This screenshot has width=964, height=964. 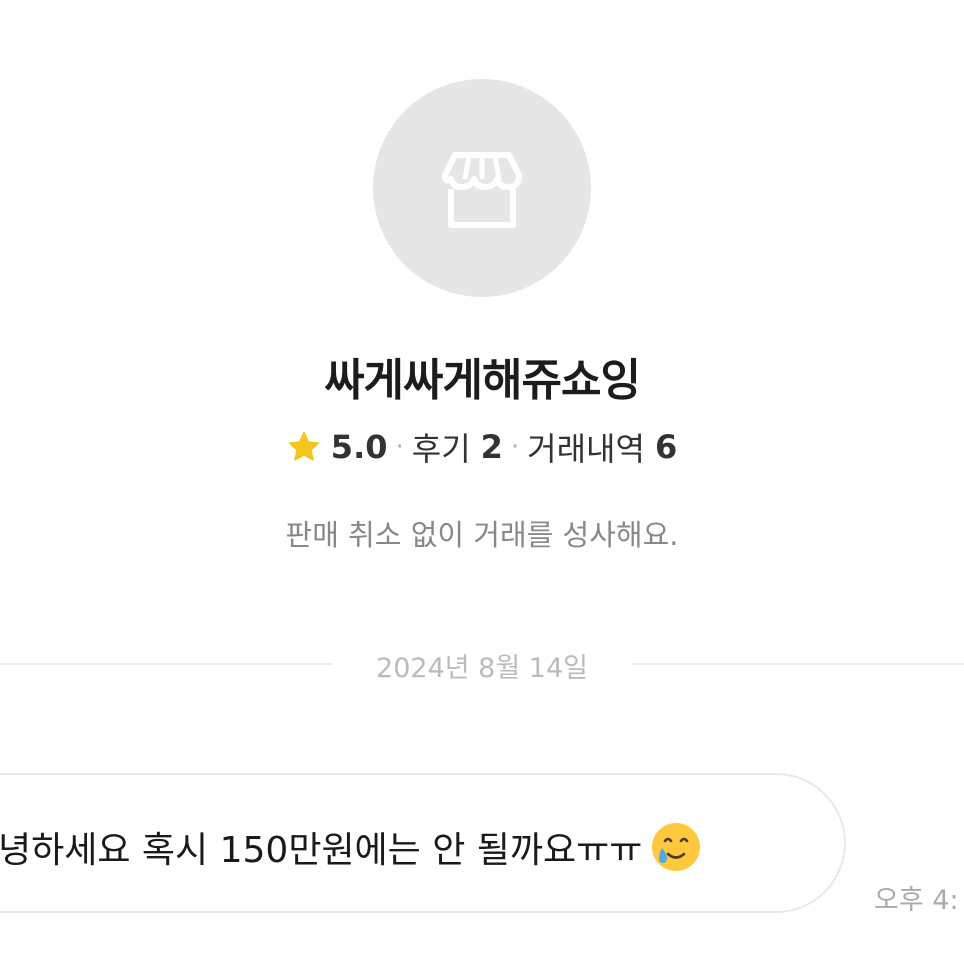 What do you see at coordinates (482, 668) in the screenshot?
I see `date-divider-text: 2024년 8월 14일` at bounding box center [482, 668].